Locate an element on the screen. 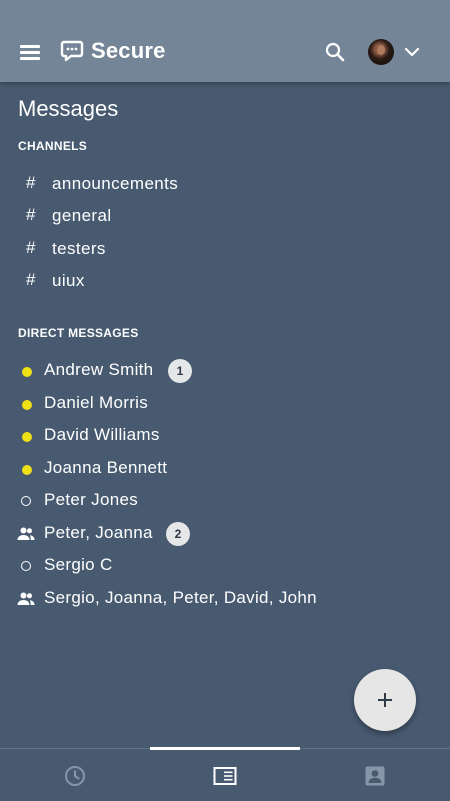 The image size is (450, 801). direct-messages-header: DIRECT MESSAGES is located at coordinates (78, 333).